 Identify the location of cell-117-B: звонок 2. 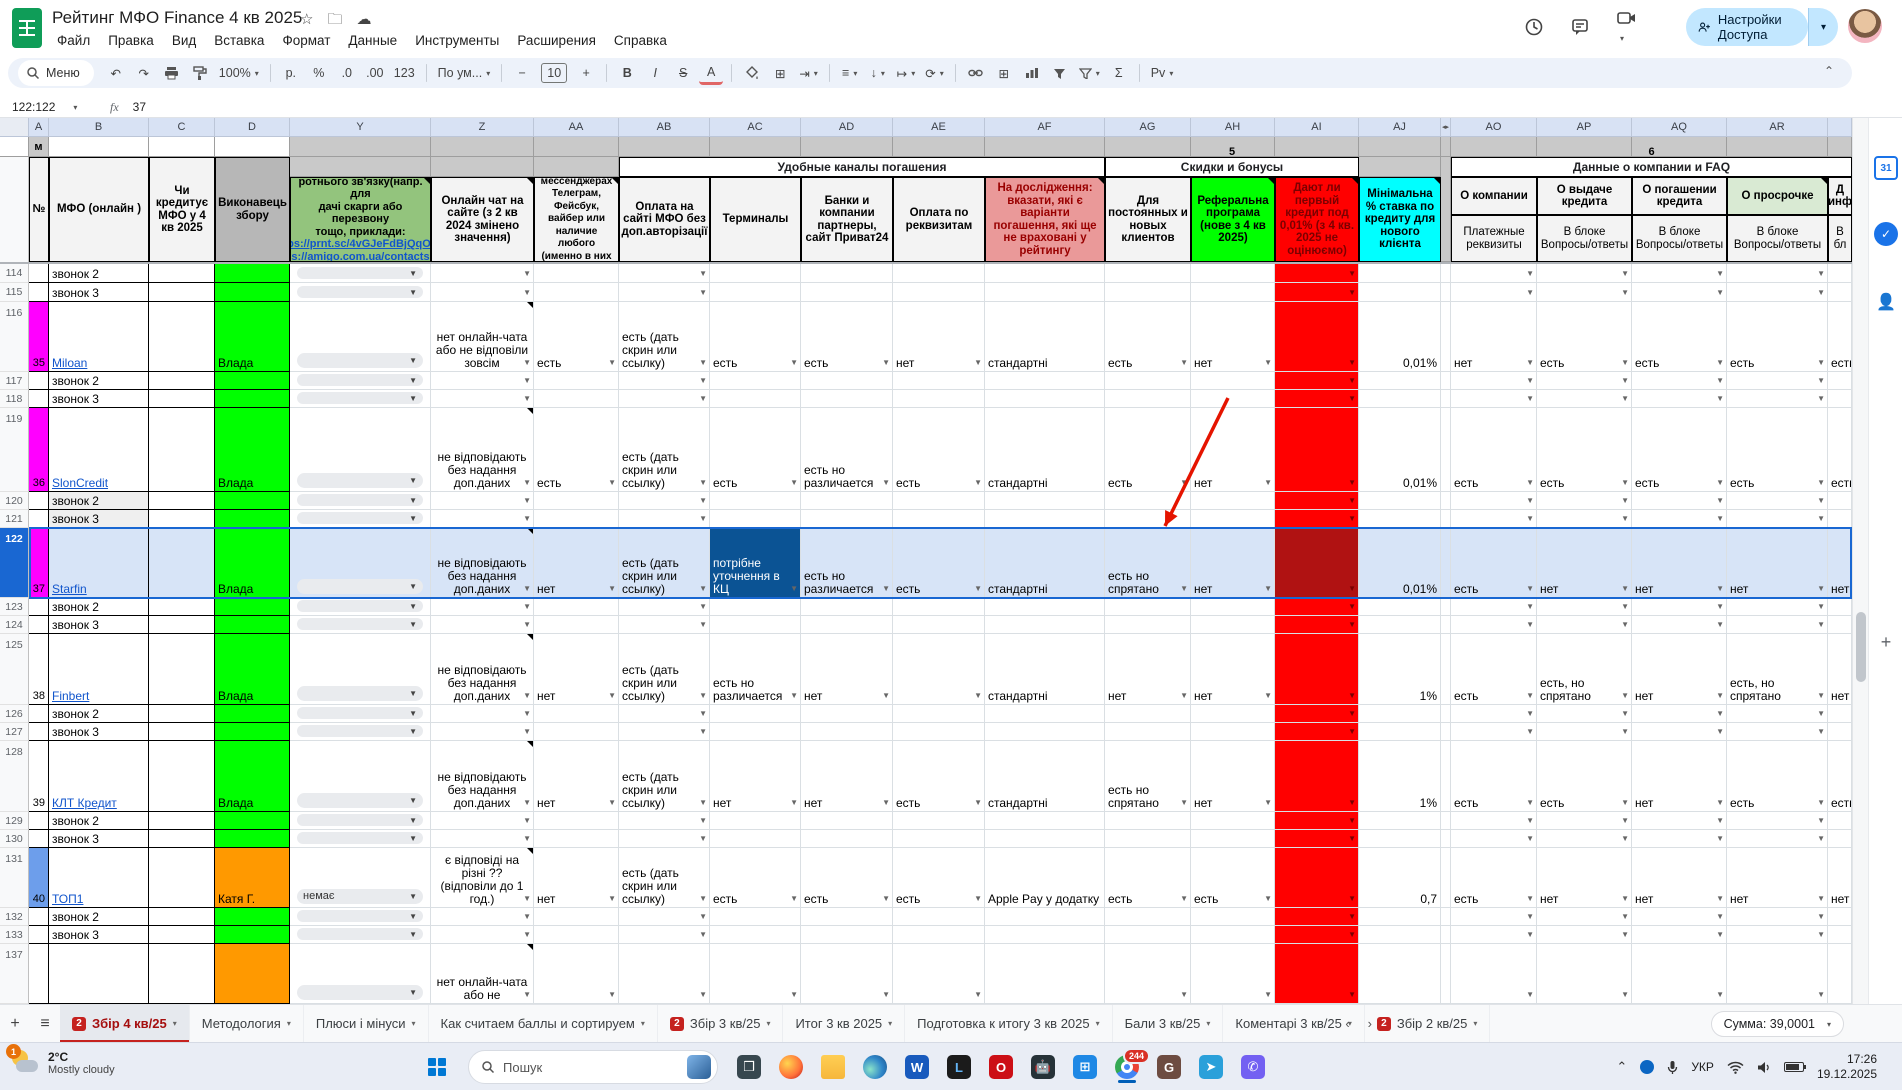
(99, 381).